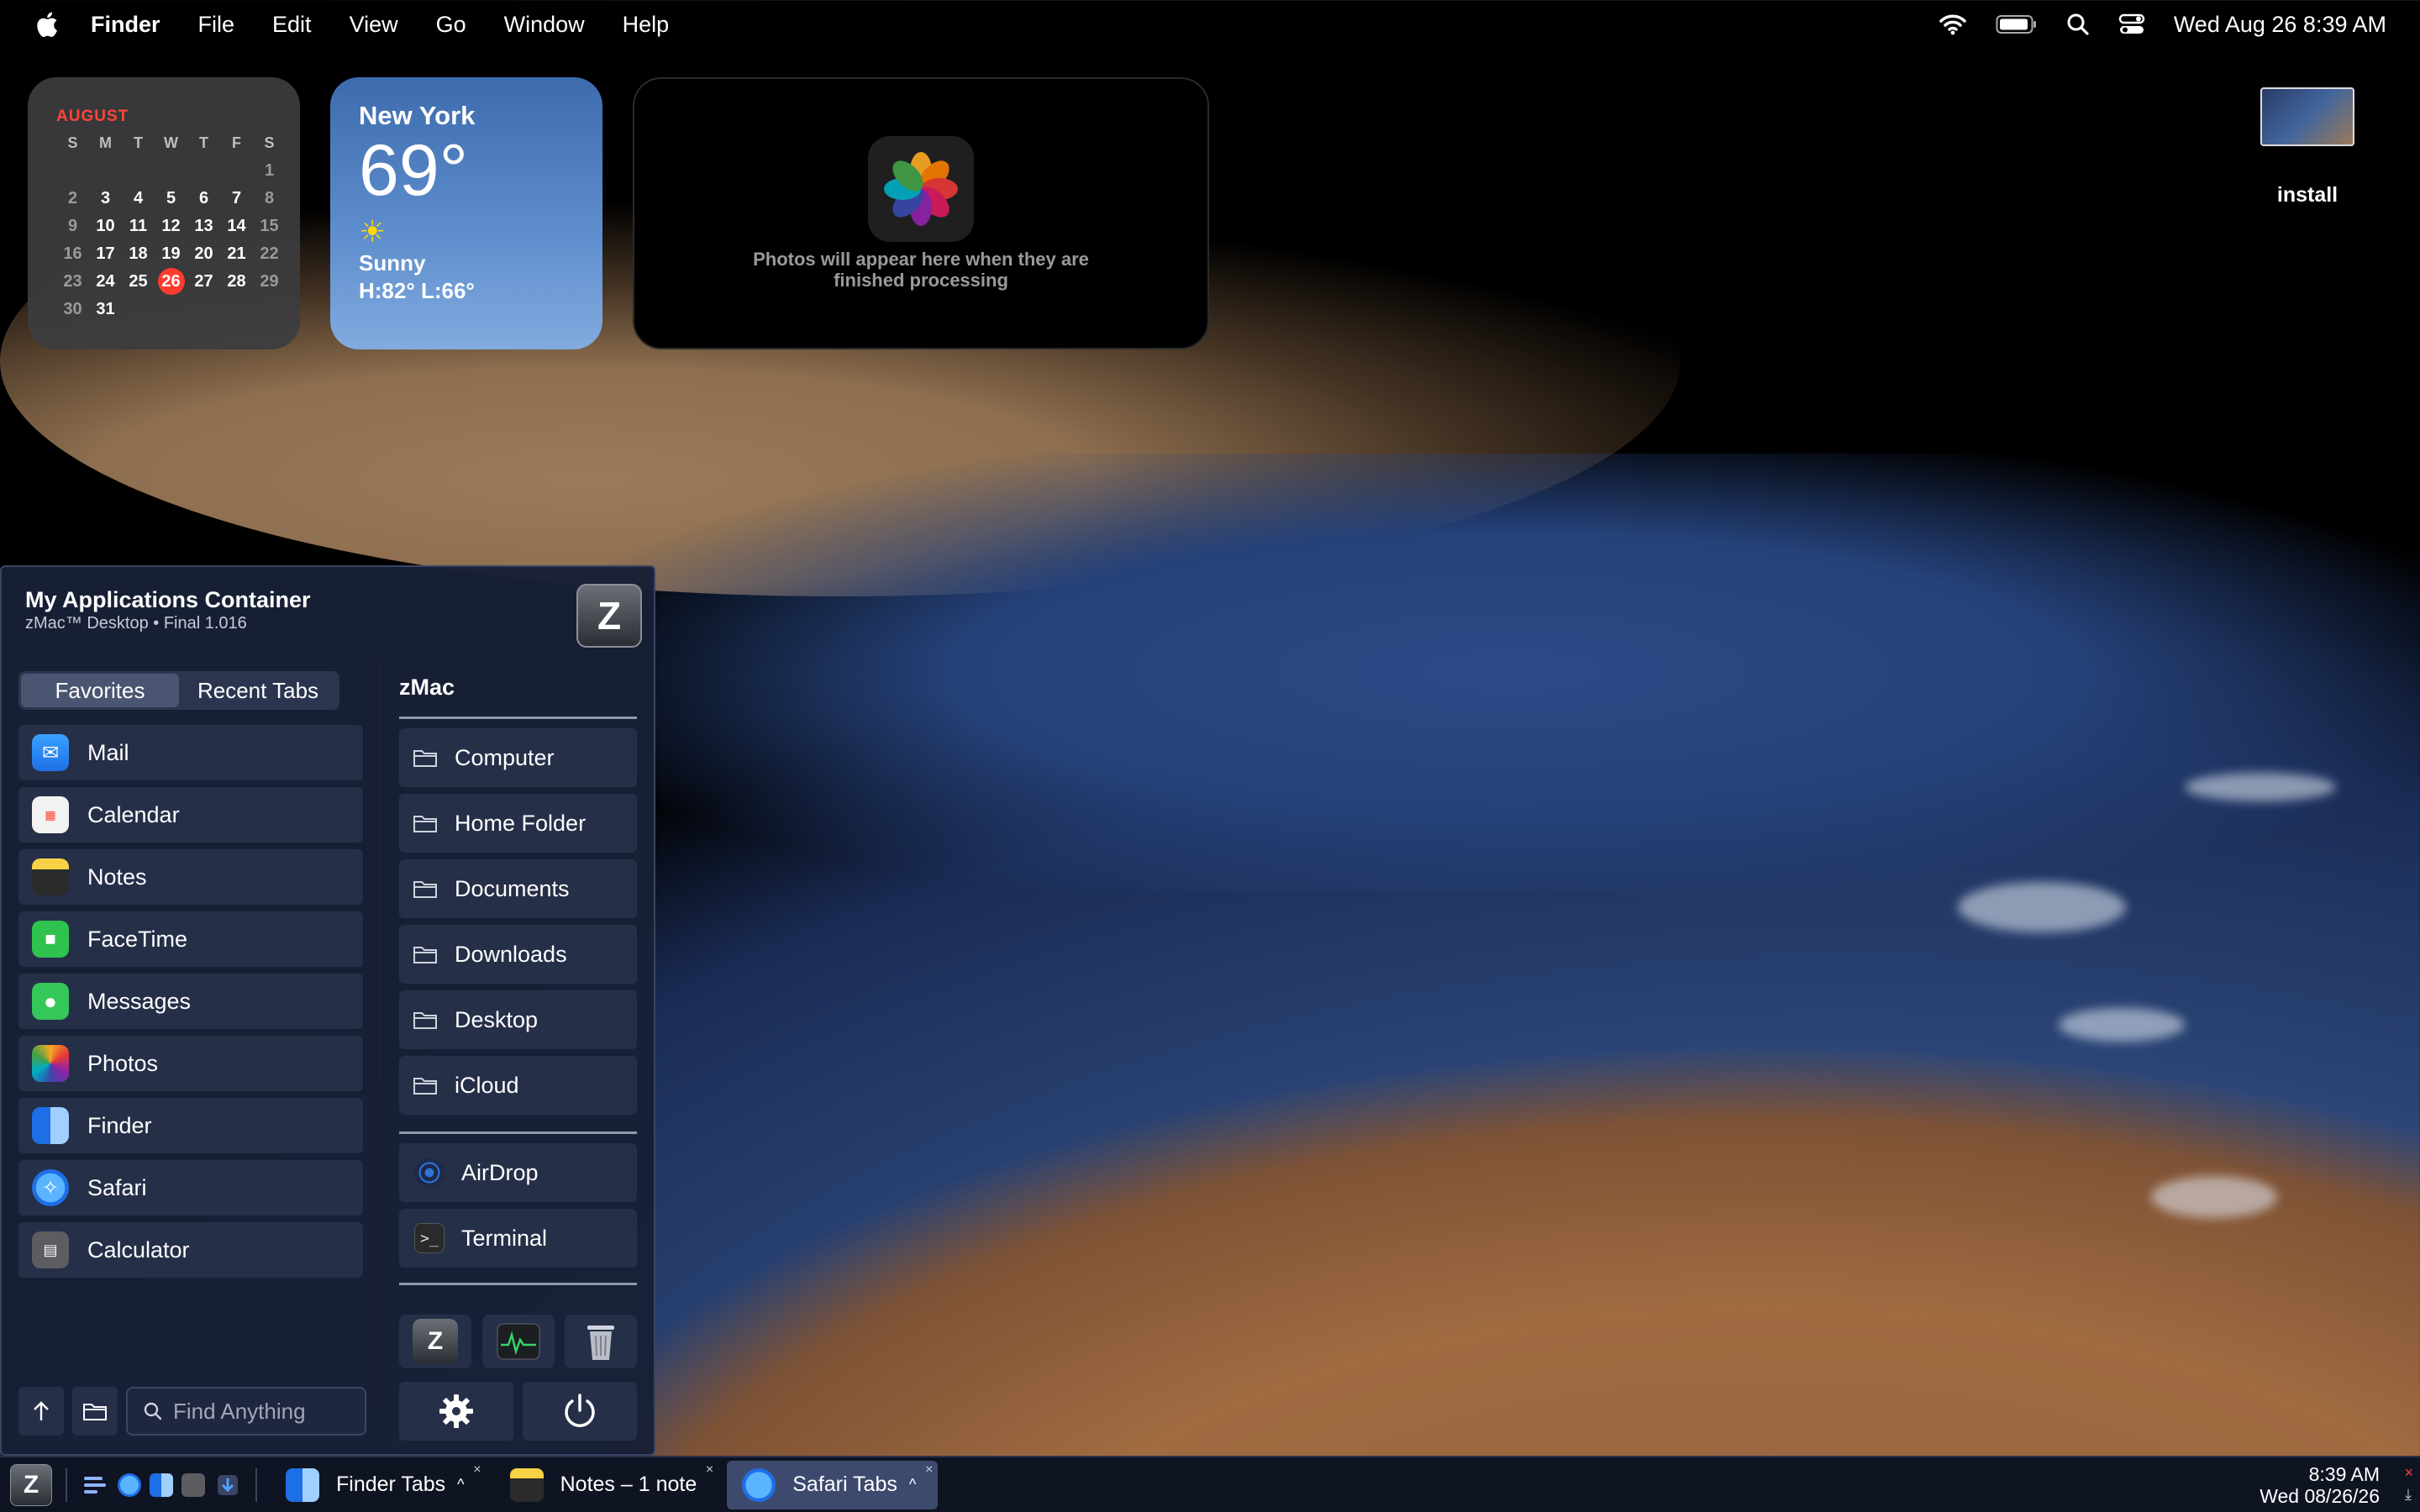  What do you see at coordinates (580, 1411) in the screenshot?
I see `power-button` at bounding box center [580, 1411].